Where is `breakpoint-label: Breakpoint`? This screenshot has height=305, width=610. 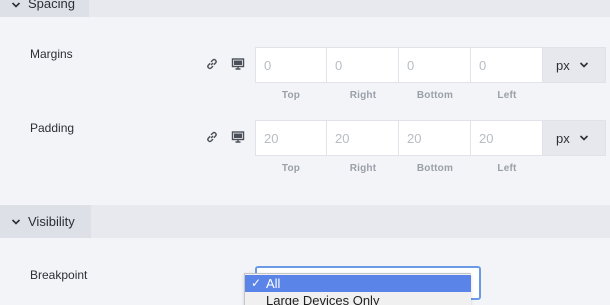 breakpoint-label: Breakpoint is located at coordinates (59, 275).